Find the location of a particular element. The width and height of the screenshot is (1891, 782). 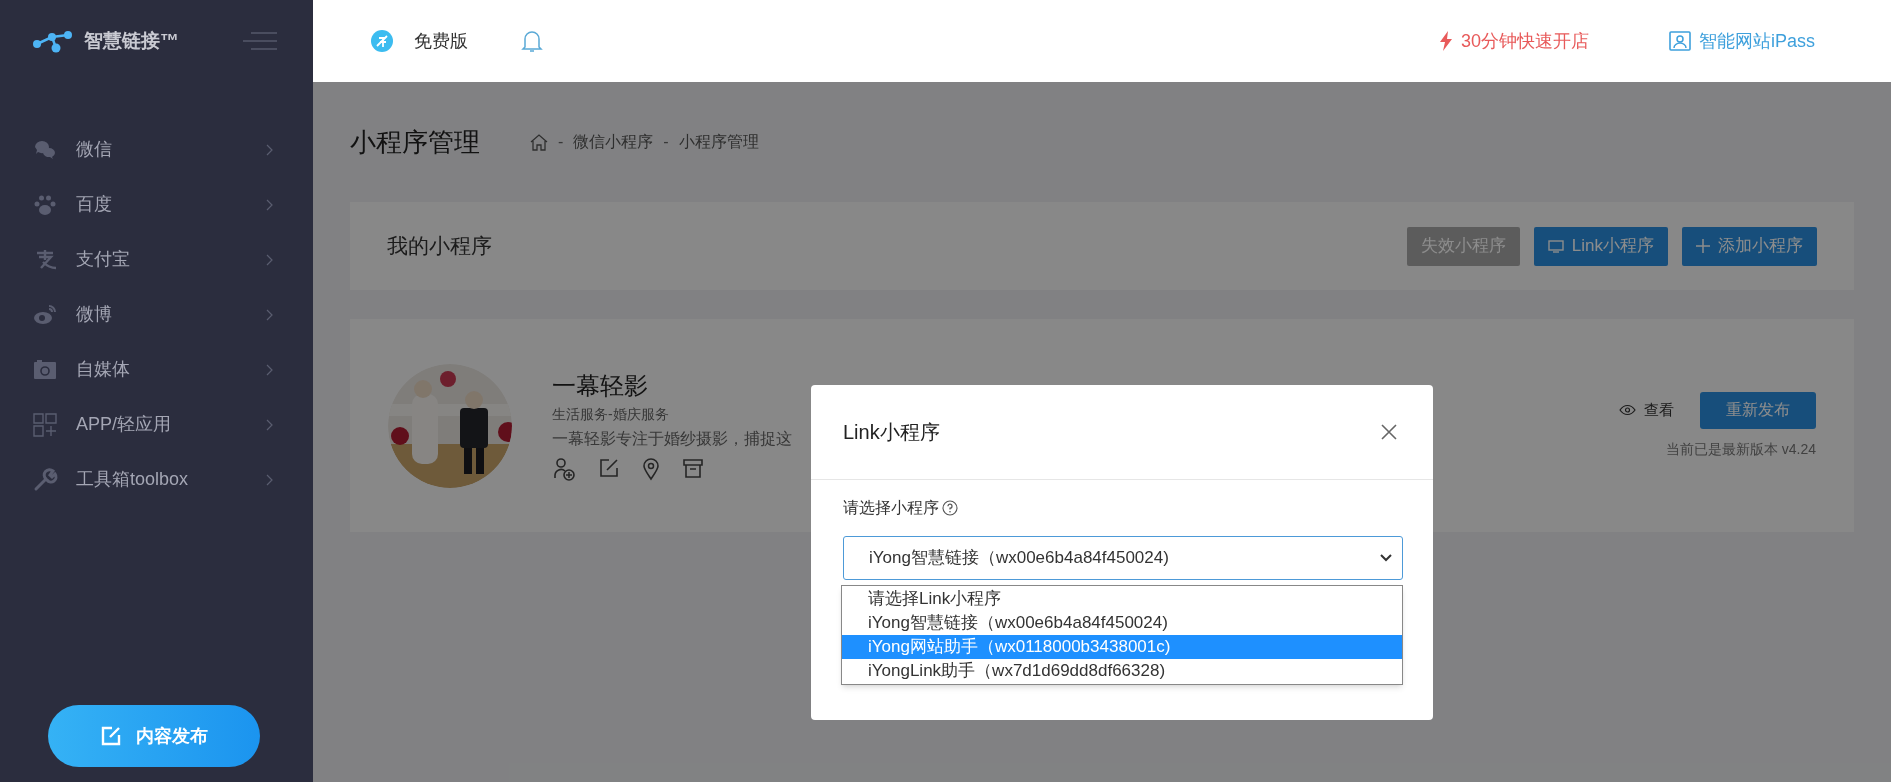

dropdown-option: 请选择Link小程序 is located at coordinates (1122, 599).